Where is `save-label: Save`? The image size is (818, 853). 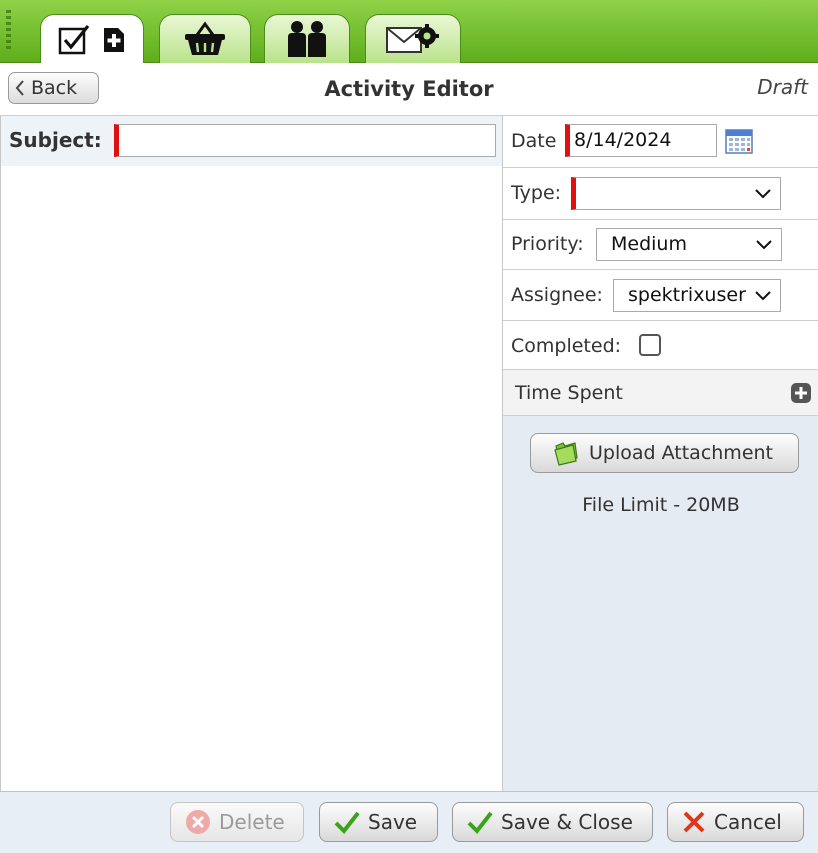
save-label: Save is located at coordinates (393, 822).